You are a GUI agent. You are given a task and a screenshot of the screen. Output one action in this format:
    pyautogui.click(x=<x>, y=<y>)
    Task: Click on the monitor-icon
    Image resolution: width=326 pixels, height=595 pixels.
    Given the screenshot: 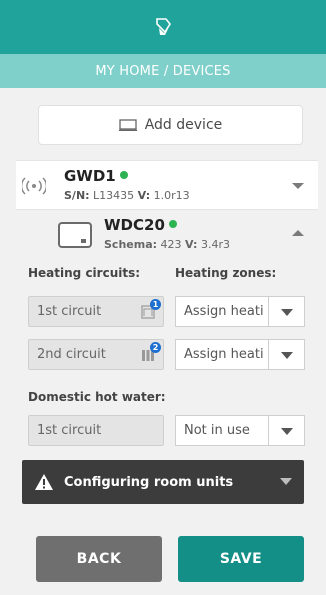 What is the action you would take?
    pyautogui.click(x=127, y=125)
    